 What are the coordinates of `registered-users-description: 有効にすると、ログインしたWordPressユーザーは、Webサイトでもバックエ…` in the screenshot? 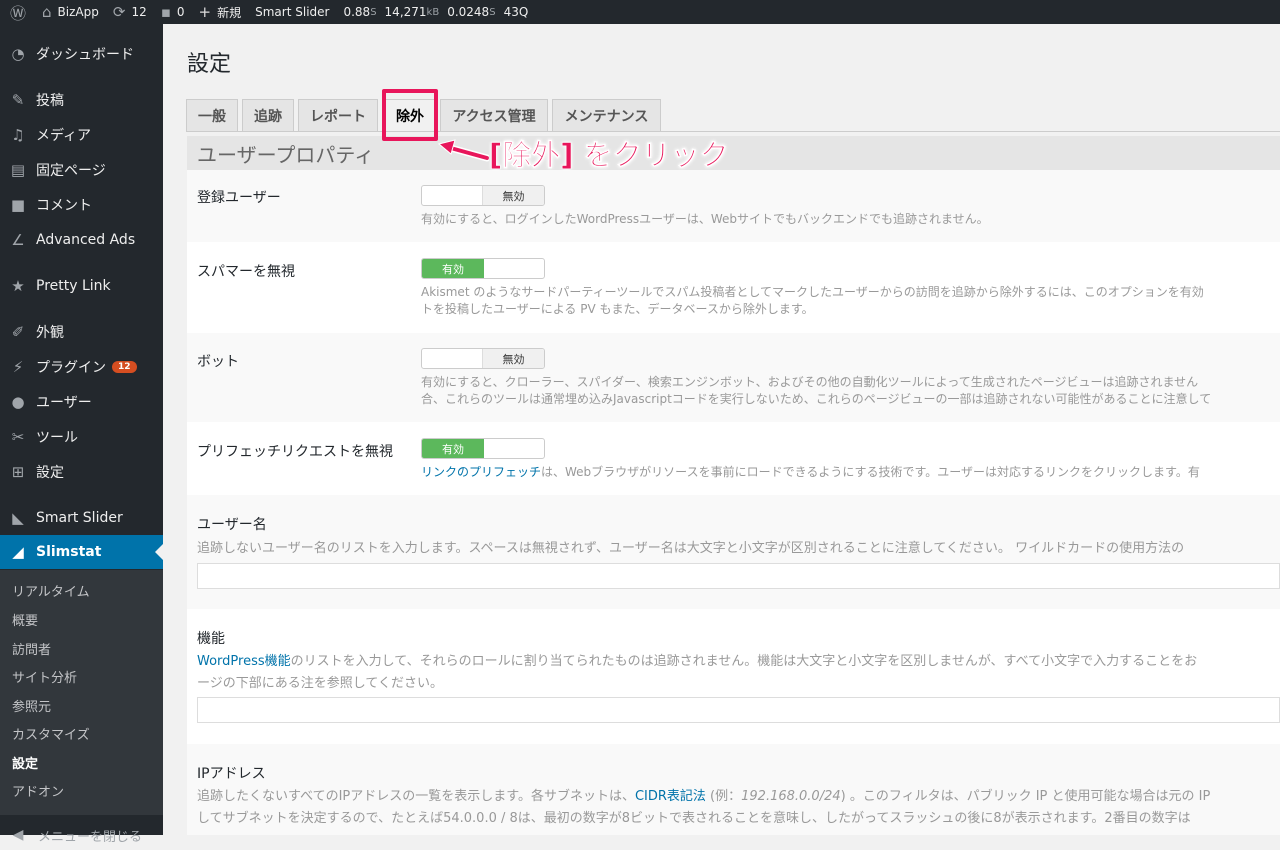 It's located at (705, 219).